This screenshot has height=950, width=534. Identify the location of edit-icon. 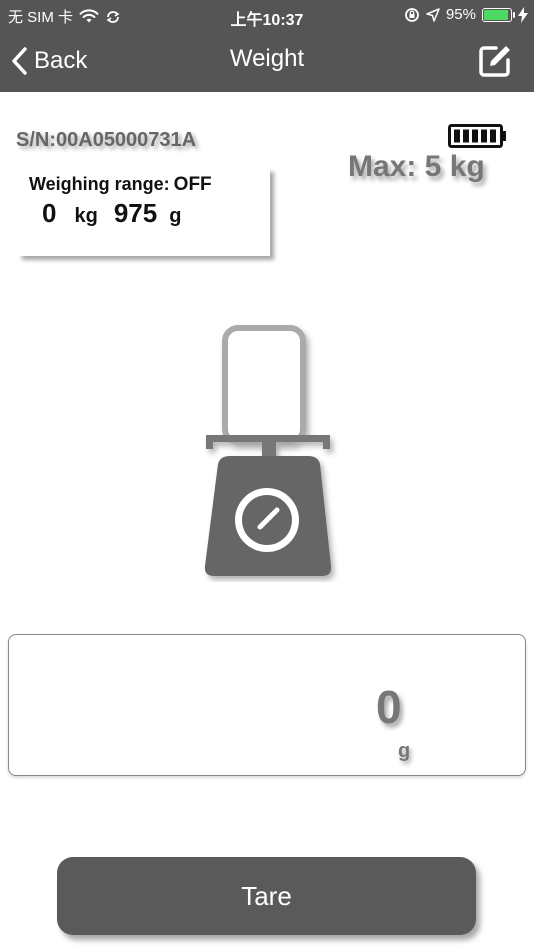
(494, 61).